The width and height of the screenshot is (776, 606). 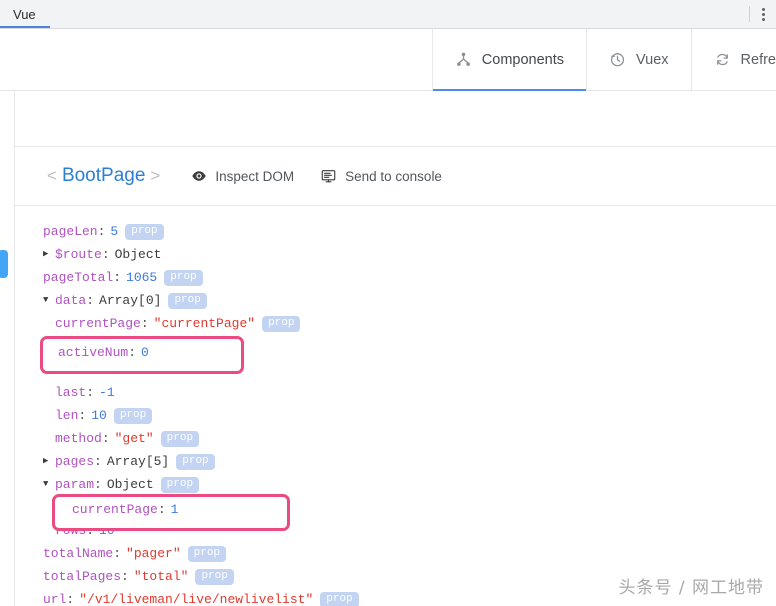 I want to click on tree-row: len:10 prop, so click(x=395, y=415).